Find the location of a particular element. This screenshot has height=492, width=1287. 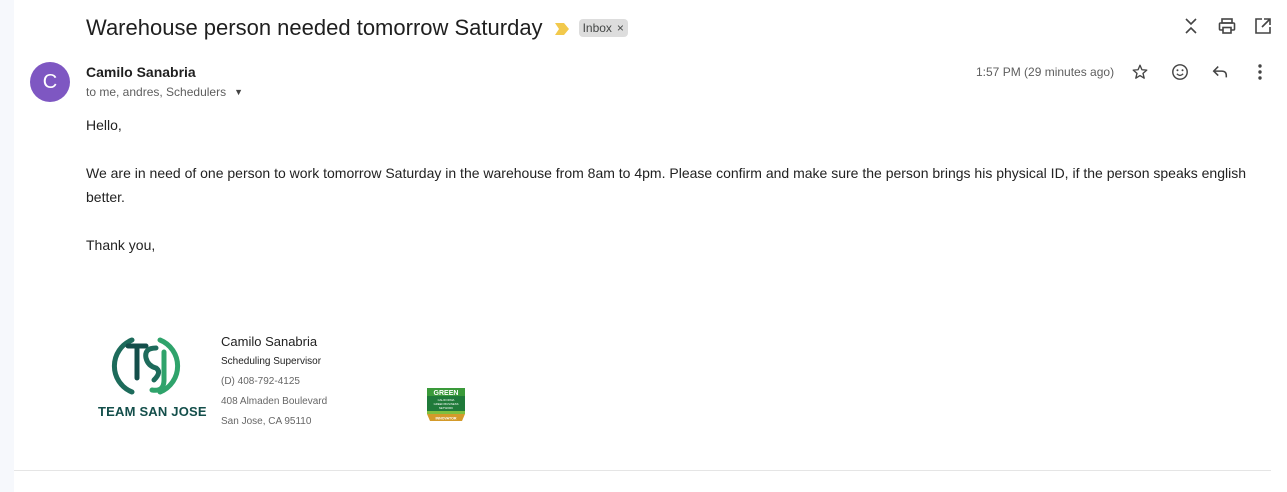

logo-wordmark: TEAM SAN JOSE is located at coordinates (152, 411).